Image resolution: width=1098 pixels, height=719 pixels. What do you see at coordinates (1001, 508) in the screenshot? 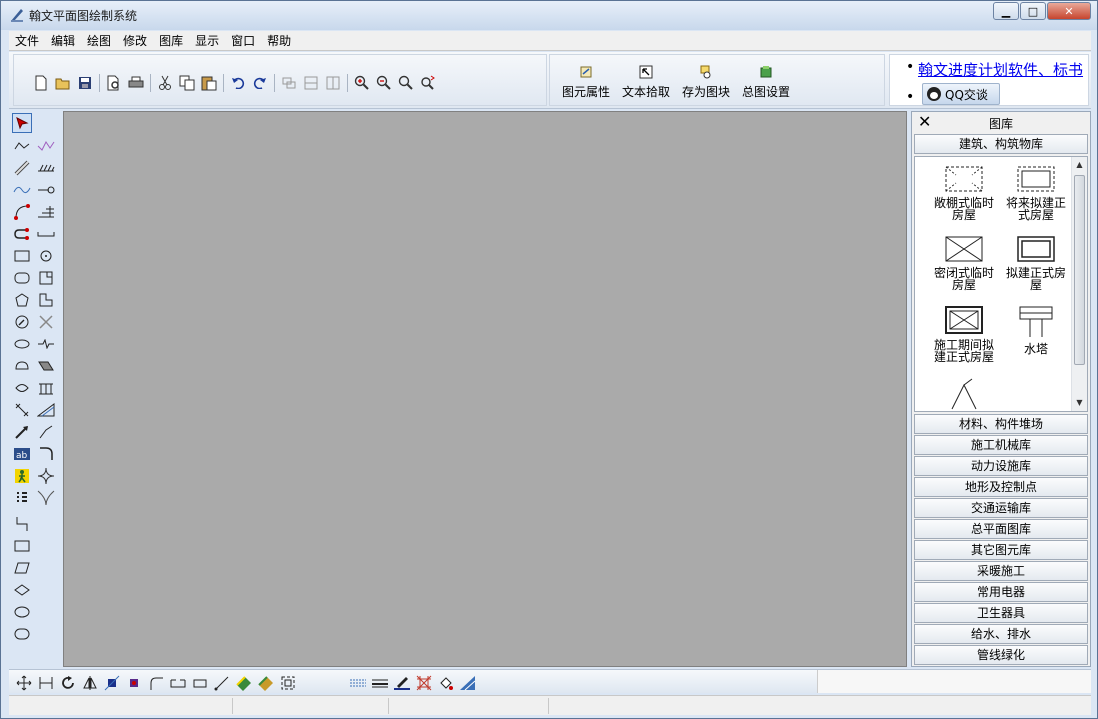
I see `category-transport: 交通运输库` at bounding box center [1001, 508].